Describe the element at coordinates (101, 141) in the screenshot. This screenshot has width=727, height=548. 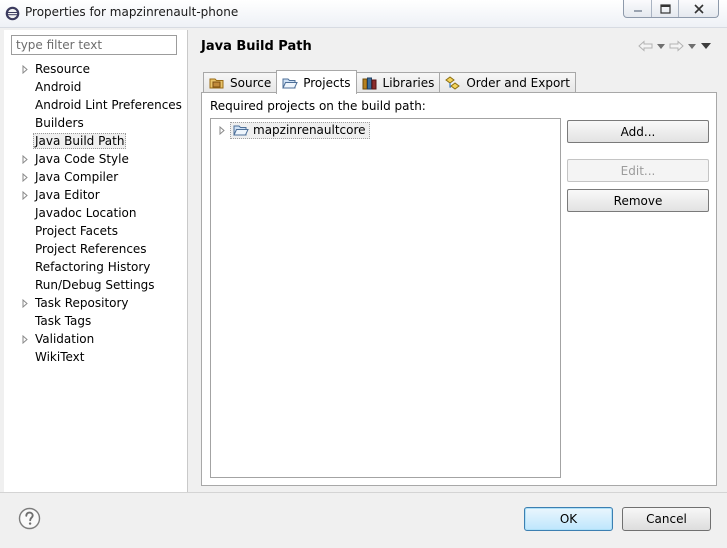
I see `tree-item-java-build-path: Java Build Path` at that location.